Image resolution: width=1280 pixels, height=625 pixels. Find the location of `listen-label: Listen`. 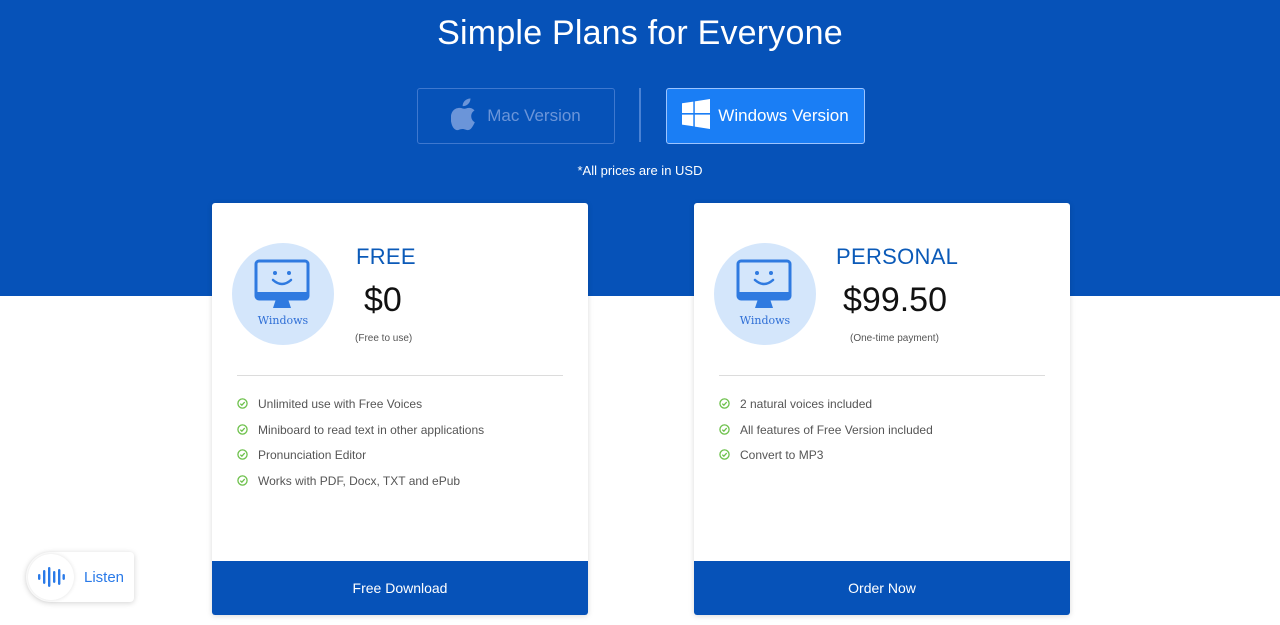

listen-label: Listen is located at coordinates (104, 577).